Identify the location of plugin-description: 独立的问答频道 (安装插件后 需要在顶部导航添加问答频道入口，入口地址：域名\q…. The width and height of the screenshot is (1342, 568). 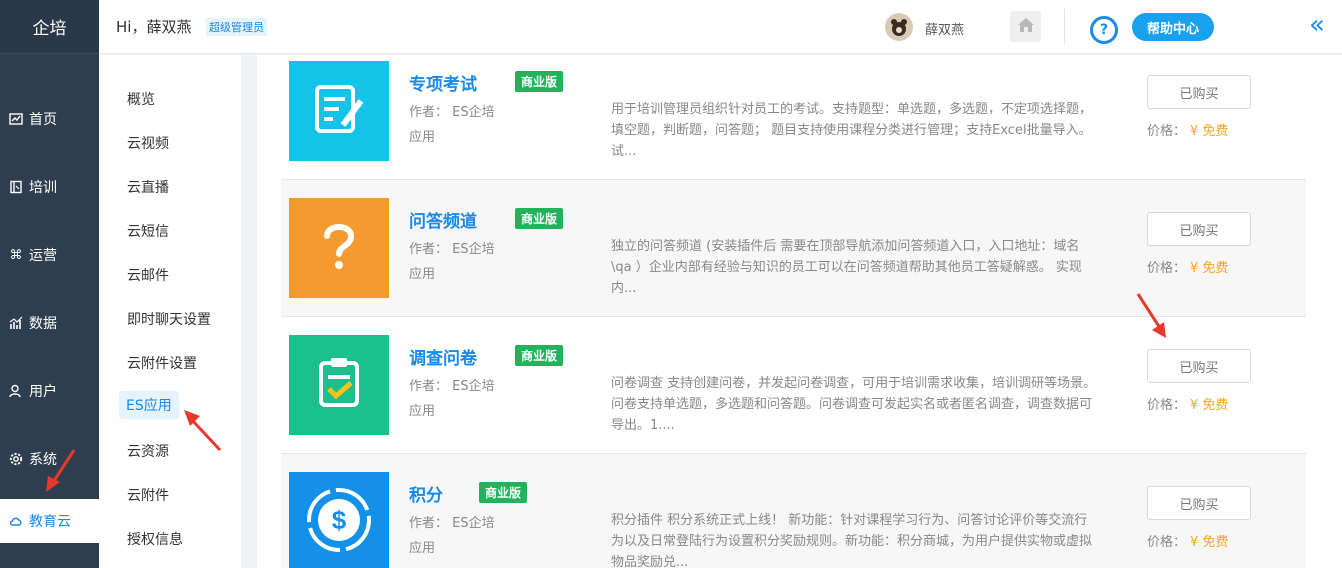
(846, 267).